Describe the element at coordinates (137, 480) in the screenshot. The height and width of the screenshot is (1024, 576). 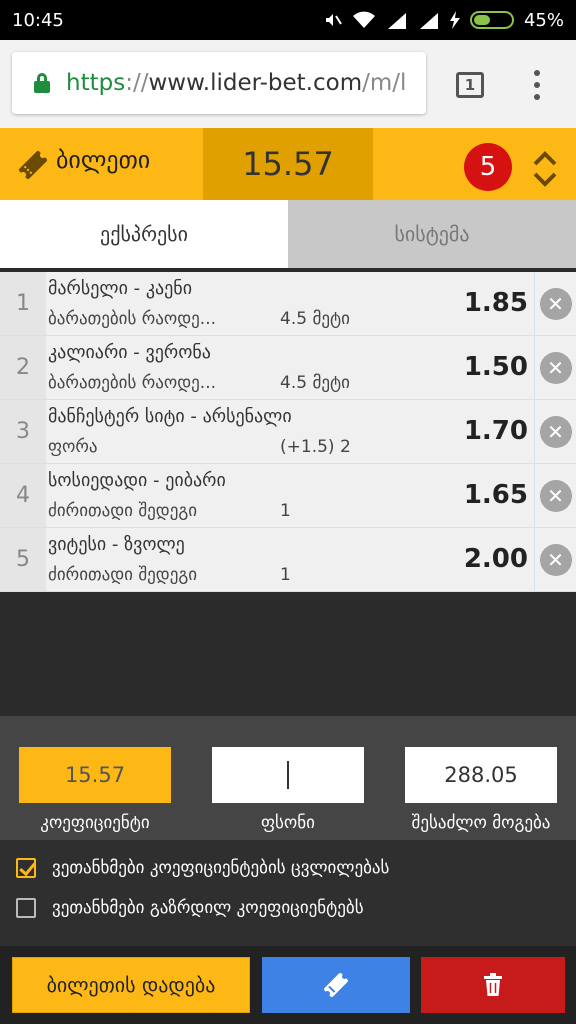
I see `bet-teams: სოსიედადი - ეიბარი` at that location.